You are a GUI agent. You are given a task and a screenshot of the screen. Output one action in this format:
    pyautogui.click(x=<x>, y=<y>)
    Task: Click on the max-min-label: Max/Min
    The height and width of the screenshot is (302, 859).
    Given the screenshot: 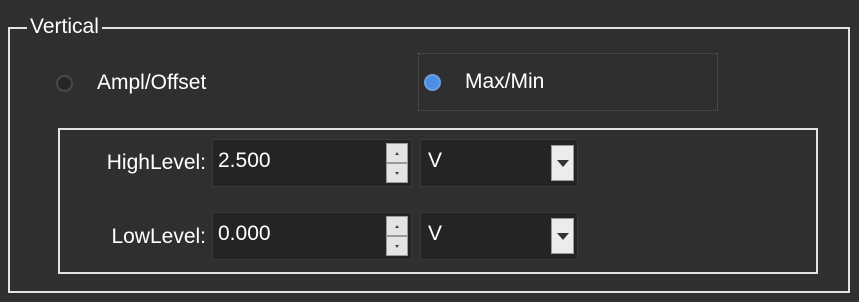 What is the action you would take?
    pyautogui.click(x=505, y=81)
    